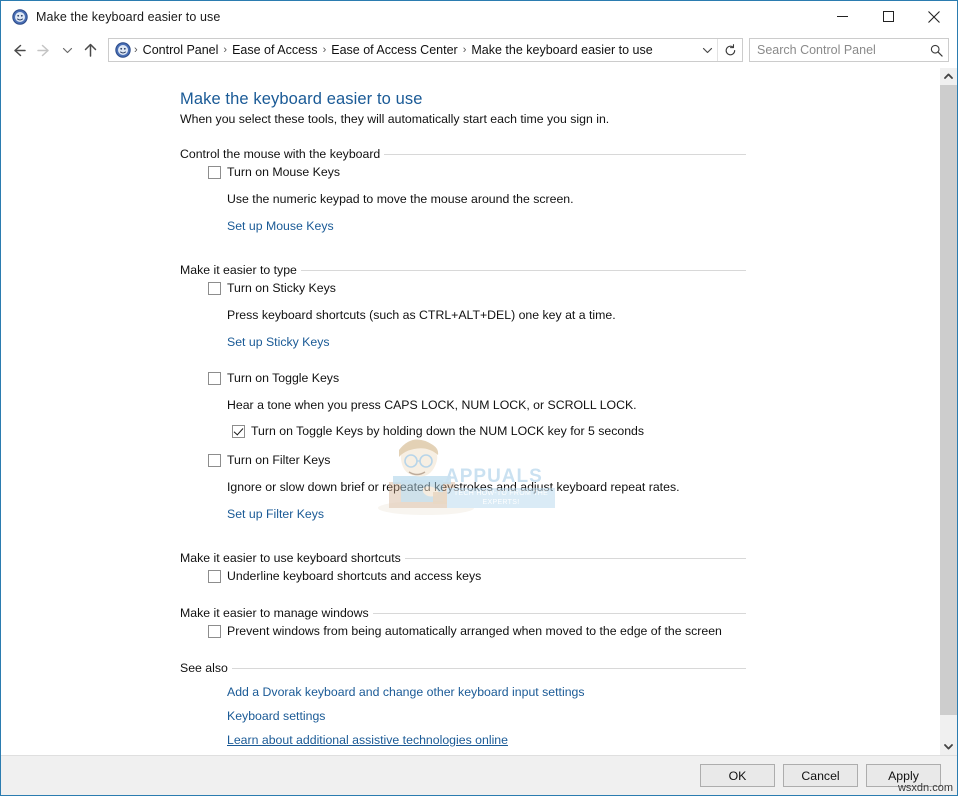  I want to click on breadcrumb-item-ease-of-access-center: Ease of Access Center, so click(394, 50).